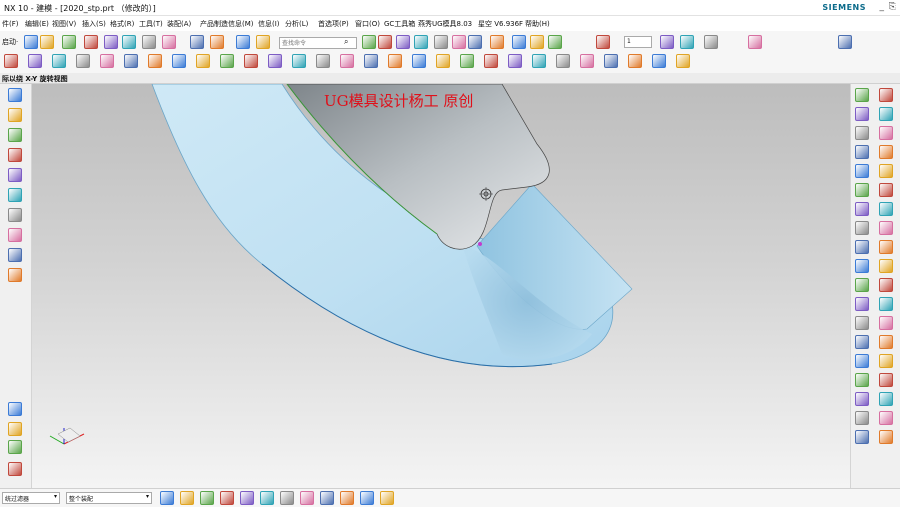  What do you see at coordinates (862, 190) in the screenshot?
I see `pattern-face-icon` at bounding box center [862, 190].